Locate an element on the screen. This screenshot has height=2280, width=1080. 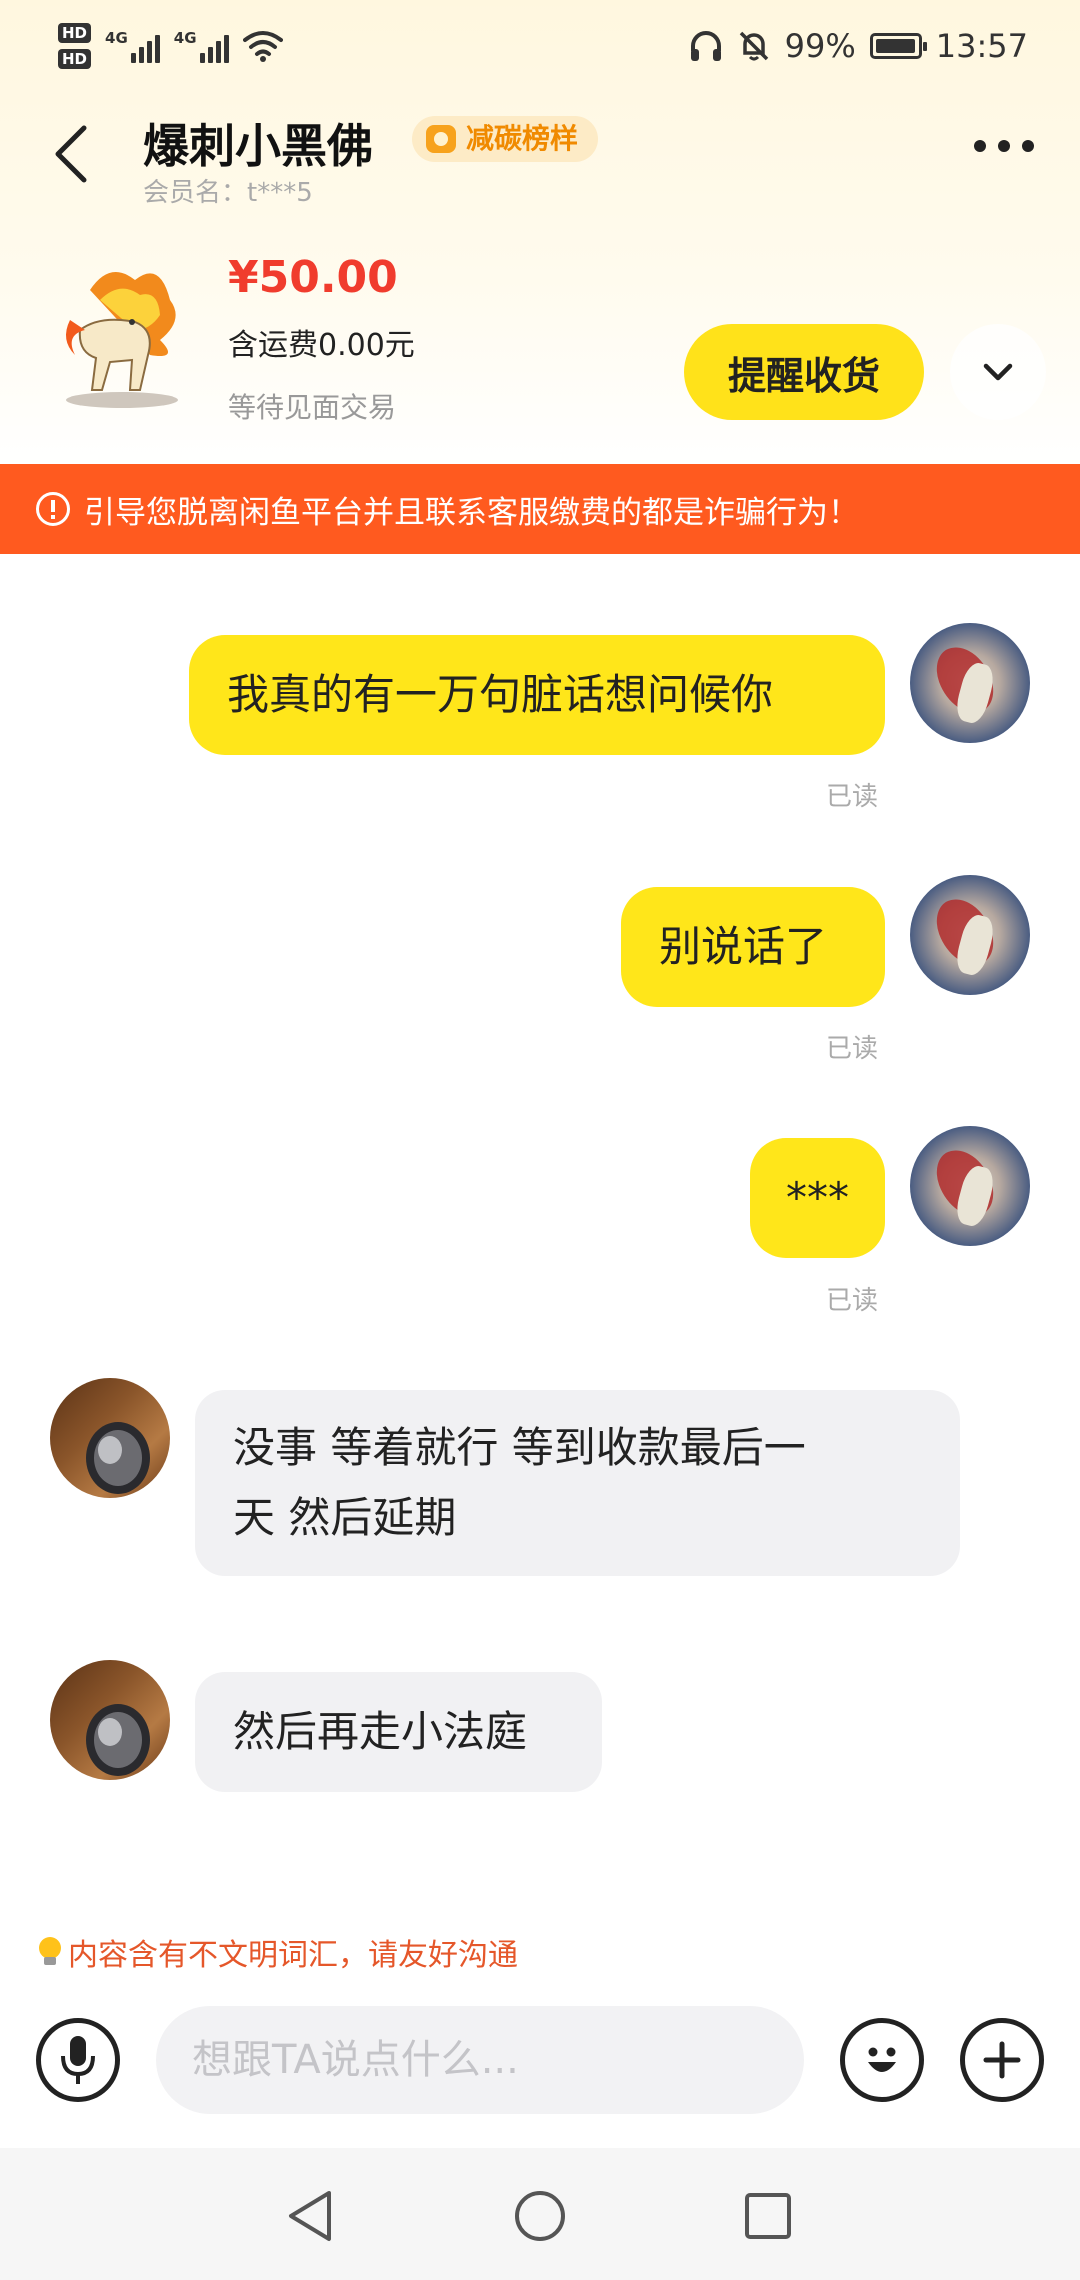
circle-home-icon is located at coordinates (540, 2216).